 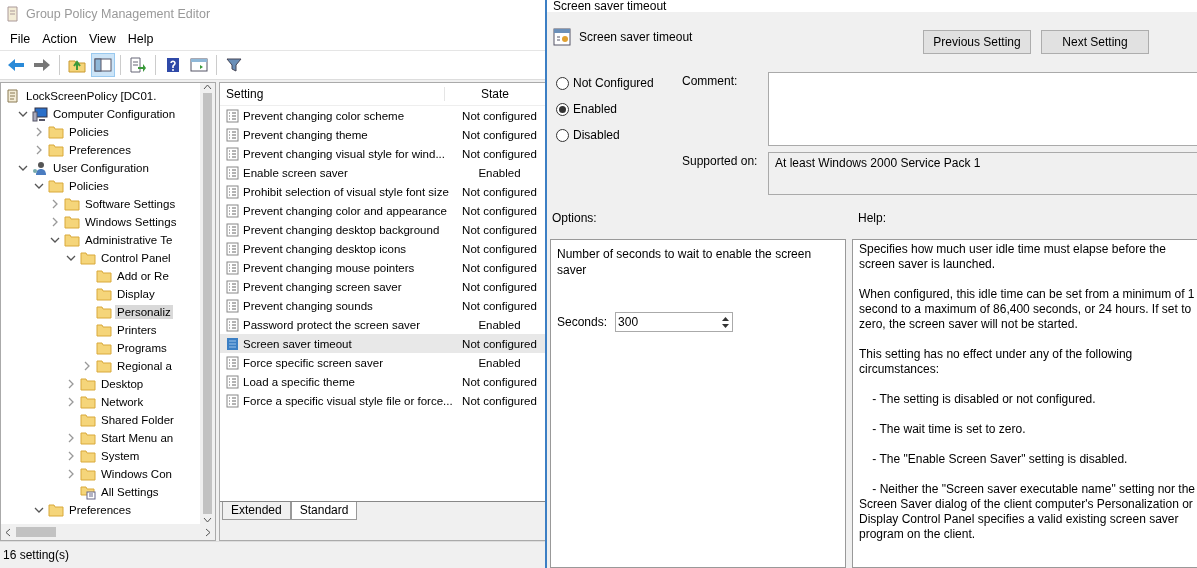 I want to click on scroll-down-icon, so click(x=207, y=520).